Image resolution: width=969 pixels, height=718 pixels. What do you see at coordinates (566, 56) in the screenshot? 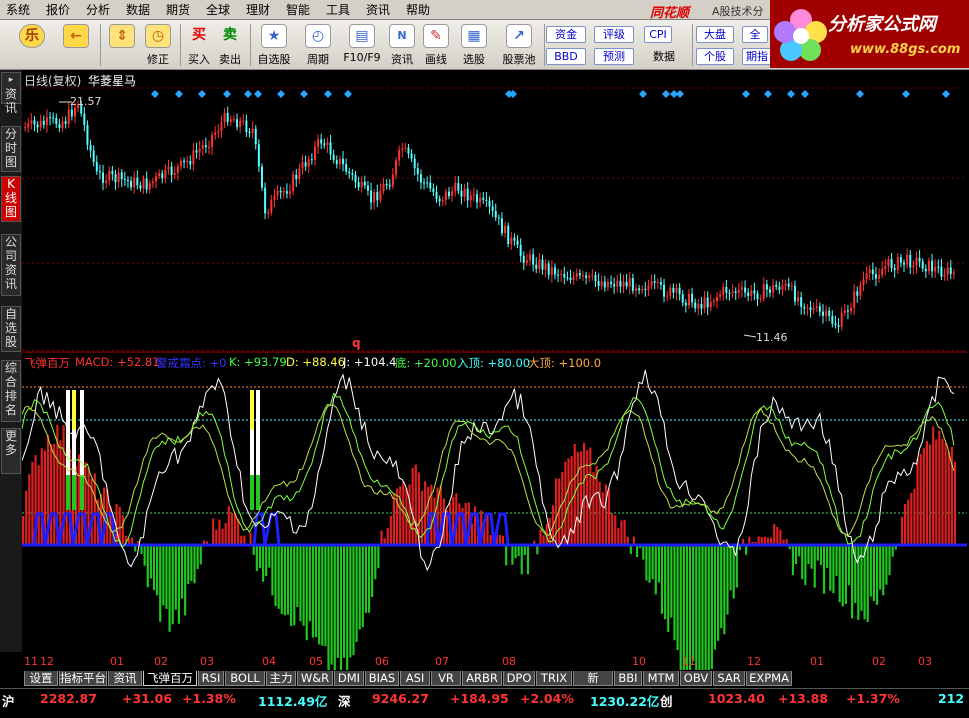
I see `bbd-button: BBD` at bounding box center [566, 56].